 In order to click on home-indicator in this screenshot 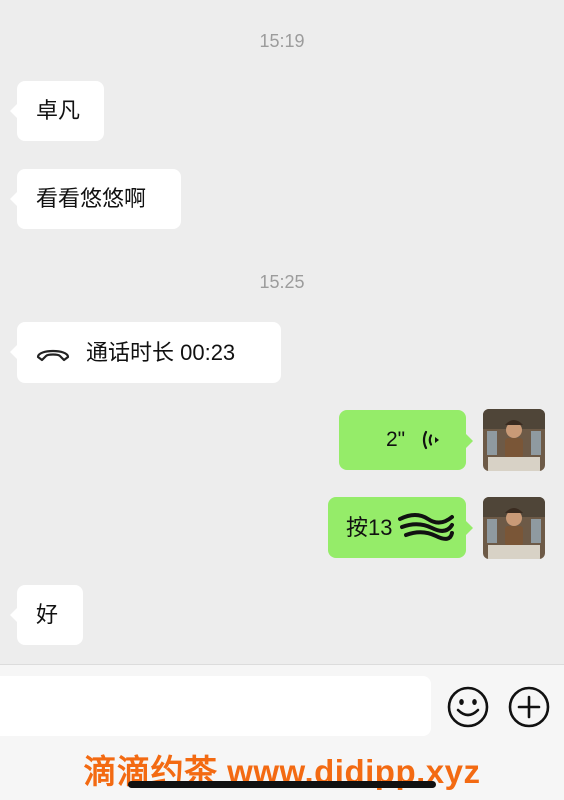, I will do `click(282, 784)`.